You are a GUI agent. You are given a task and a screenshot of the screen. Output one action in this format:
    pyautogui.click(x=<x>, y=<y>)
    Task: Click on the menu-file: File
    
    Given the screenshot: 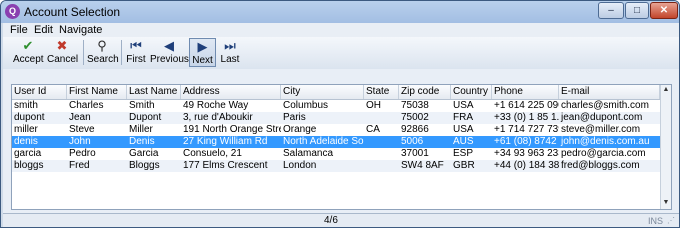 What is the action you would take?
    pyautogui.click(x=19, y=30)
    